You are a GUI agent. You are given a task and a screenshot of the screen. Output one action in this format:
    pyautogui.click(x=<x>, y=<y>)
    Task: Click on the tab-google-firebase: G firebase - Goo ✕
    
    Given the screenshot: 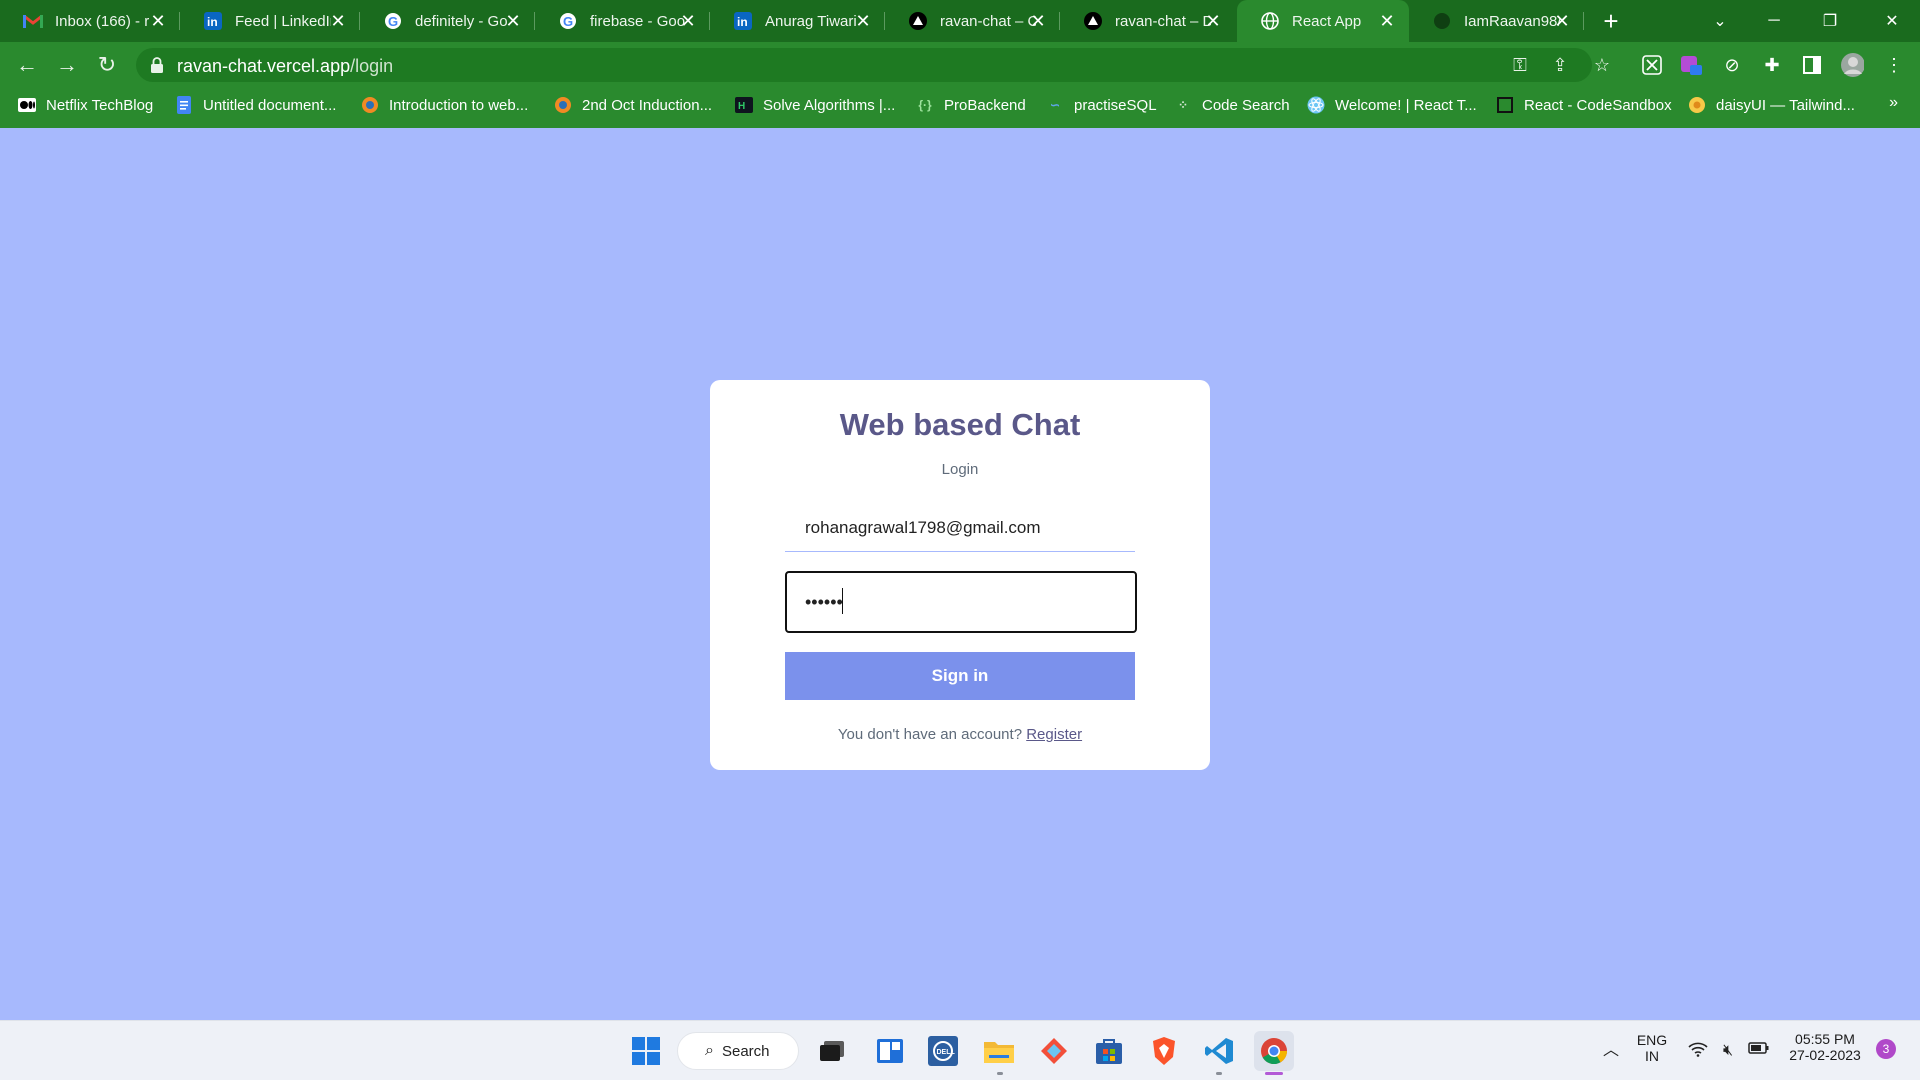 What is the action you would take?
    pyautogui.click(x=622, y=21)
    